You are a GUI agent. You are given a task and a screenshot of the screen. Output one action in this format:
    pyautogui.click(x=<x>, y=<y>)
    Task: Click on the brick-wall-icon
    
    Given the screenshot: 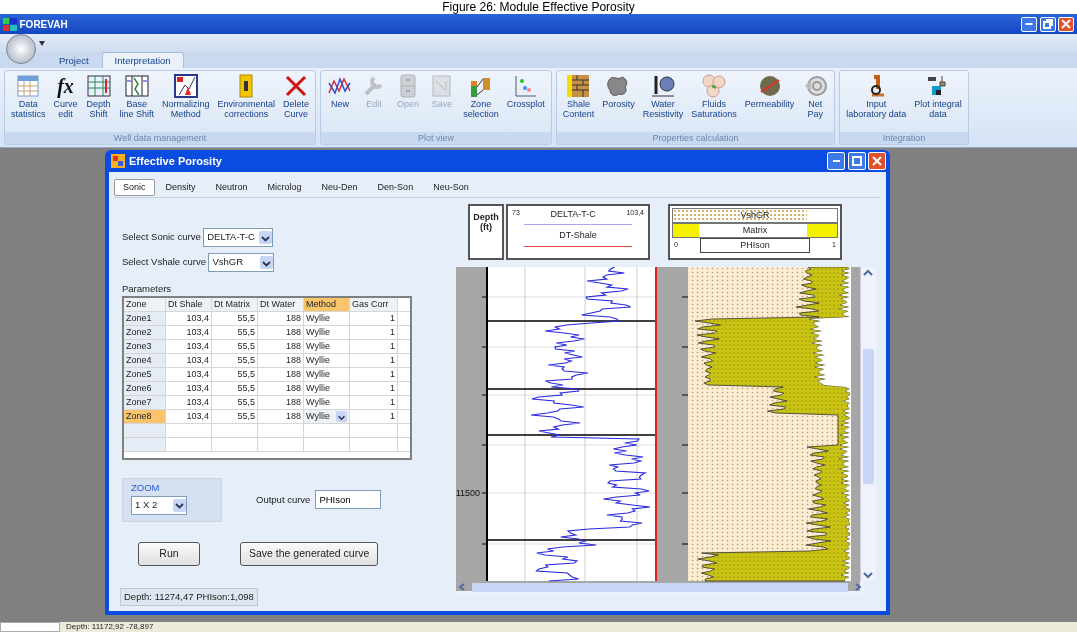 What is the action you would take?
    pyautogui.click(x=578, y=86)
    